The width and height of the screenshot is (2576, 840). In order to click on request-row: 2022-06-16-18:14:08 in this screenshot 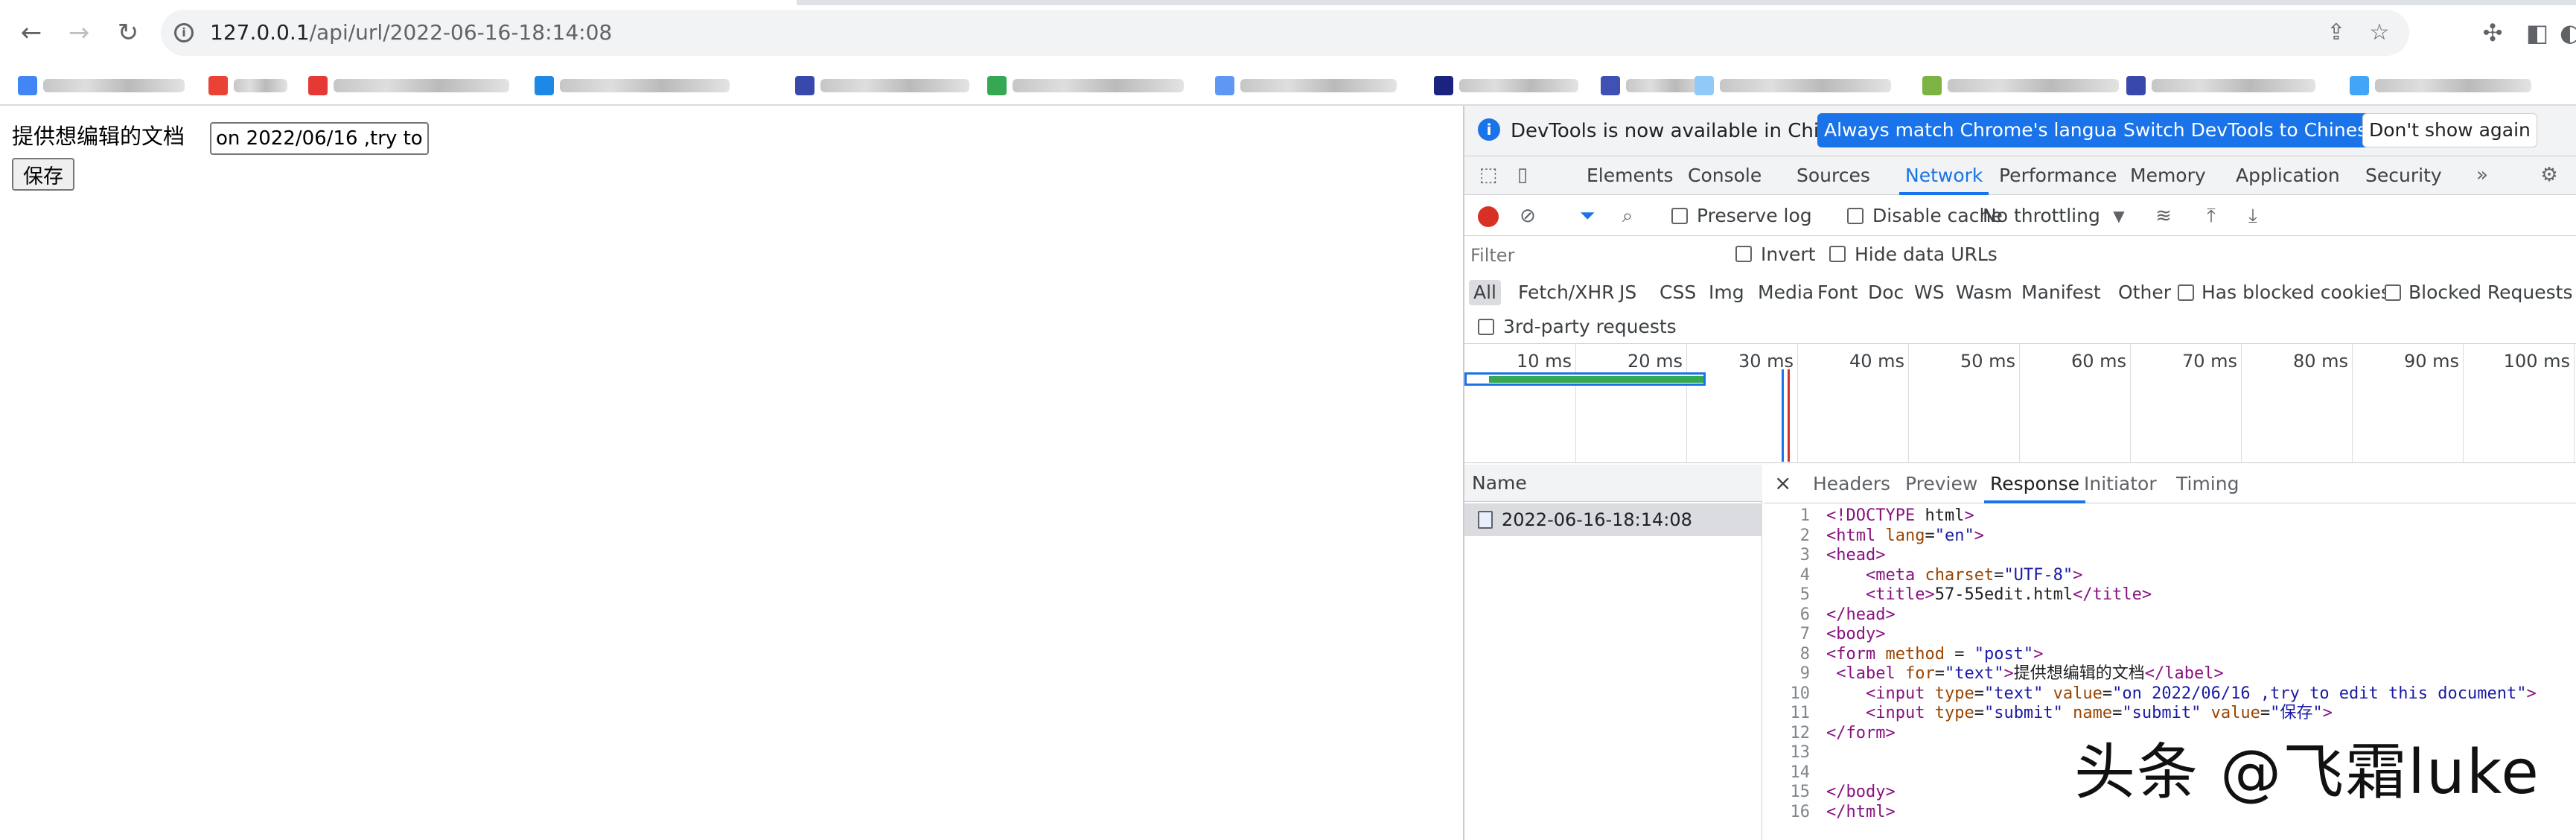, I will do `click(1613, 519)`.